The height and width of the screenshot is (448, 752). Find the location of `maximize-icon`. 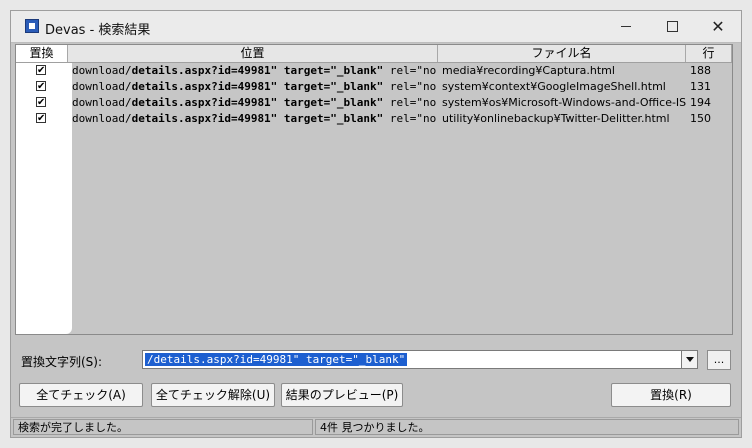

maximize-icon is located at coordinates (672, 26).